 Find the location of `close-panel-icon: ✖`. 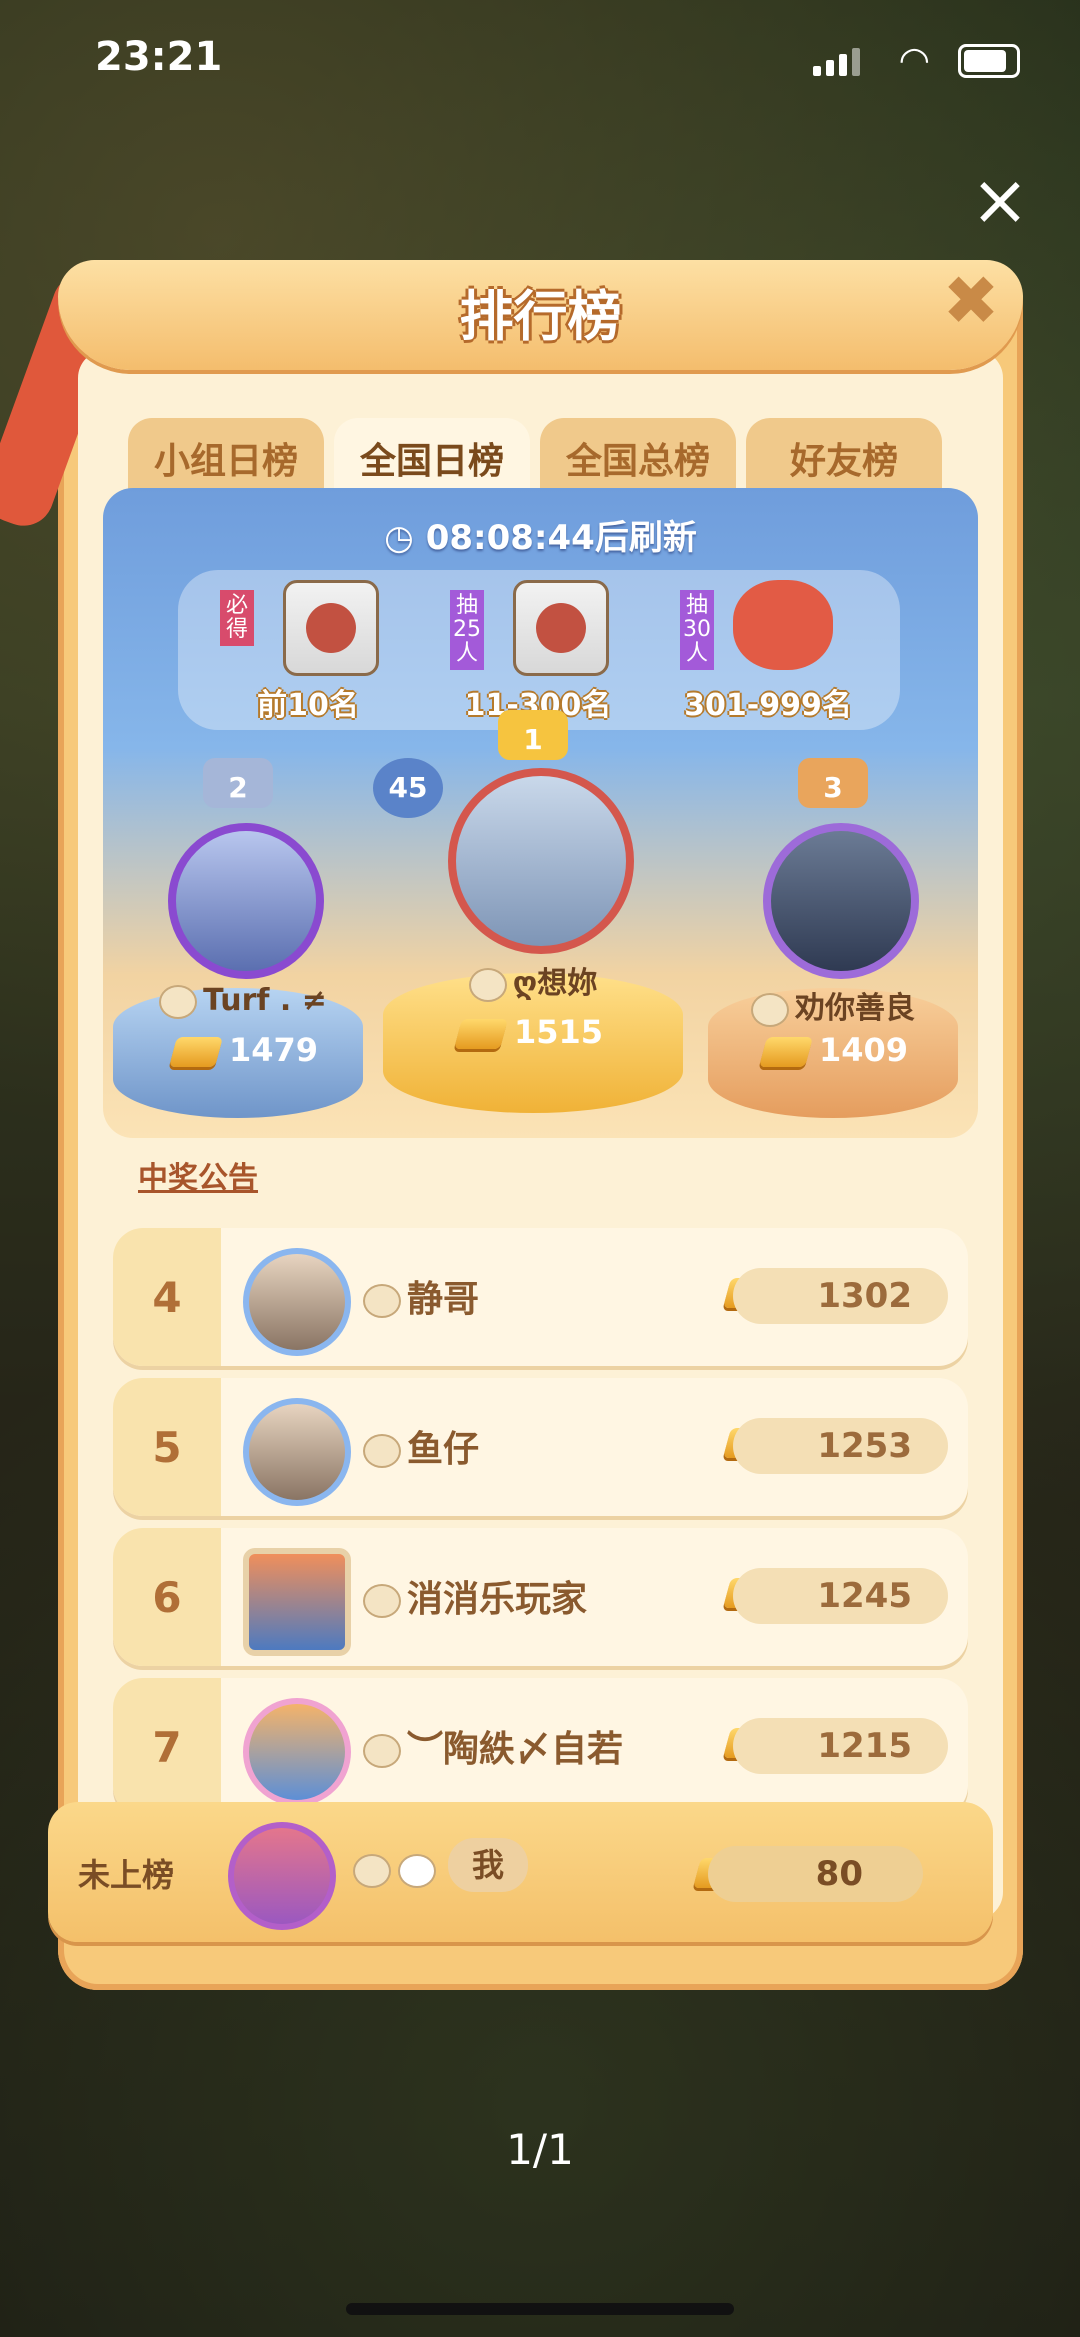

close-panel-icon: ✖ is located at coordinates (971, 302).